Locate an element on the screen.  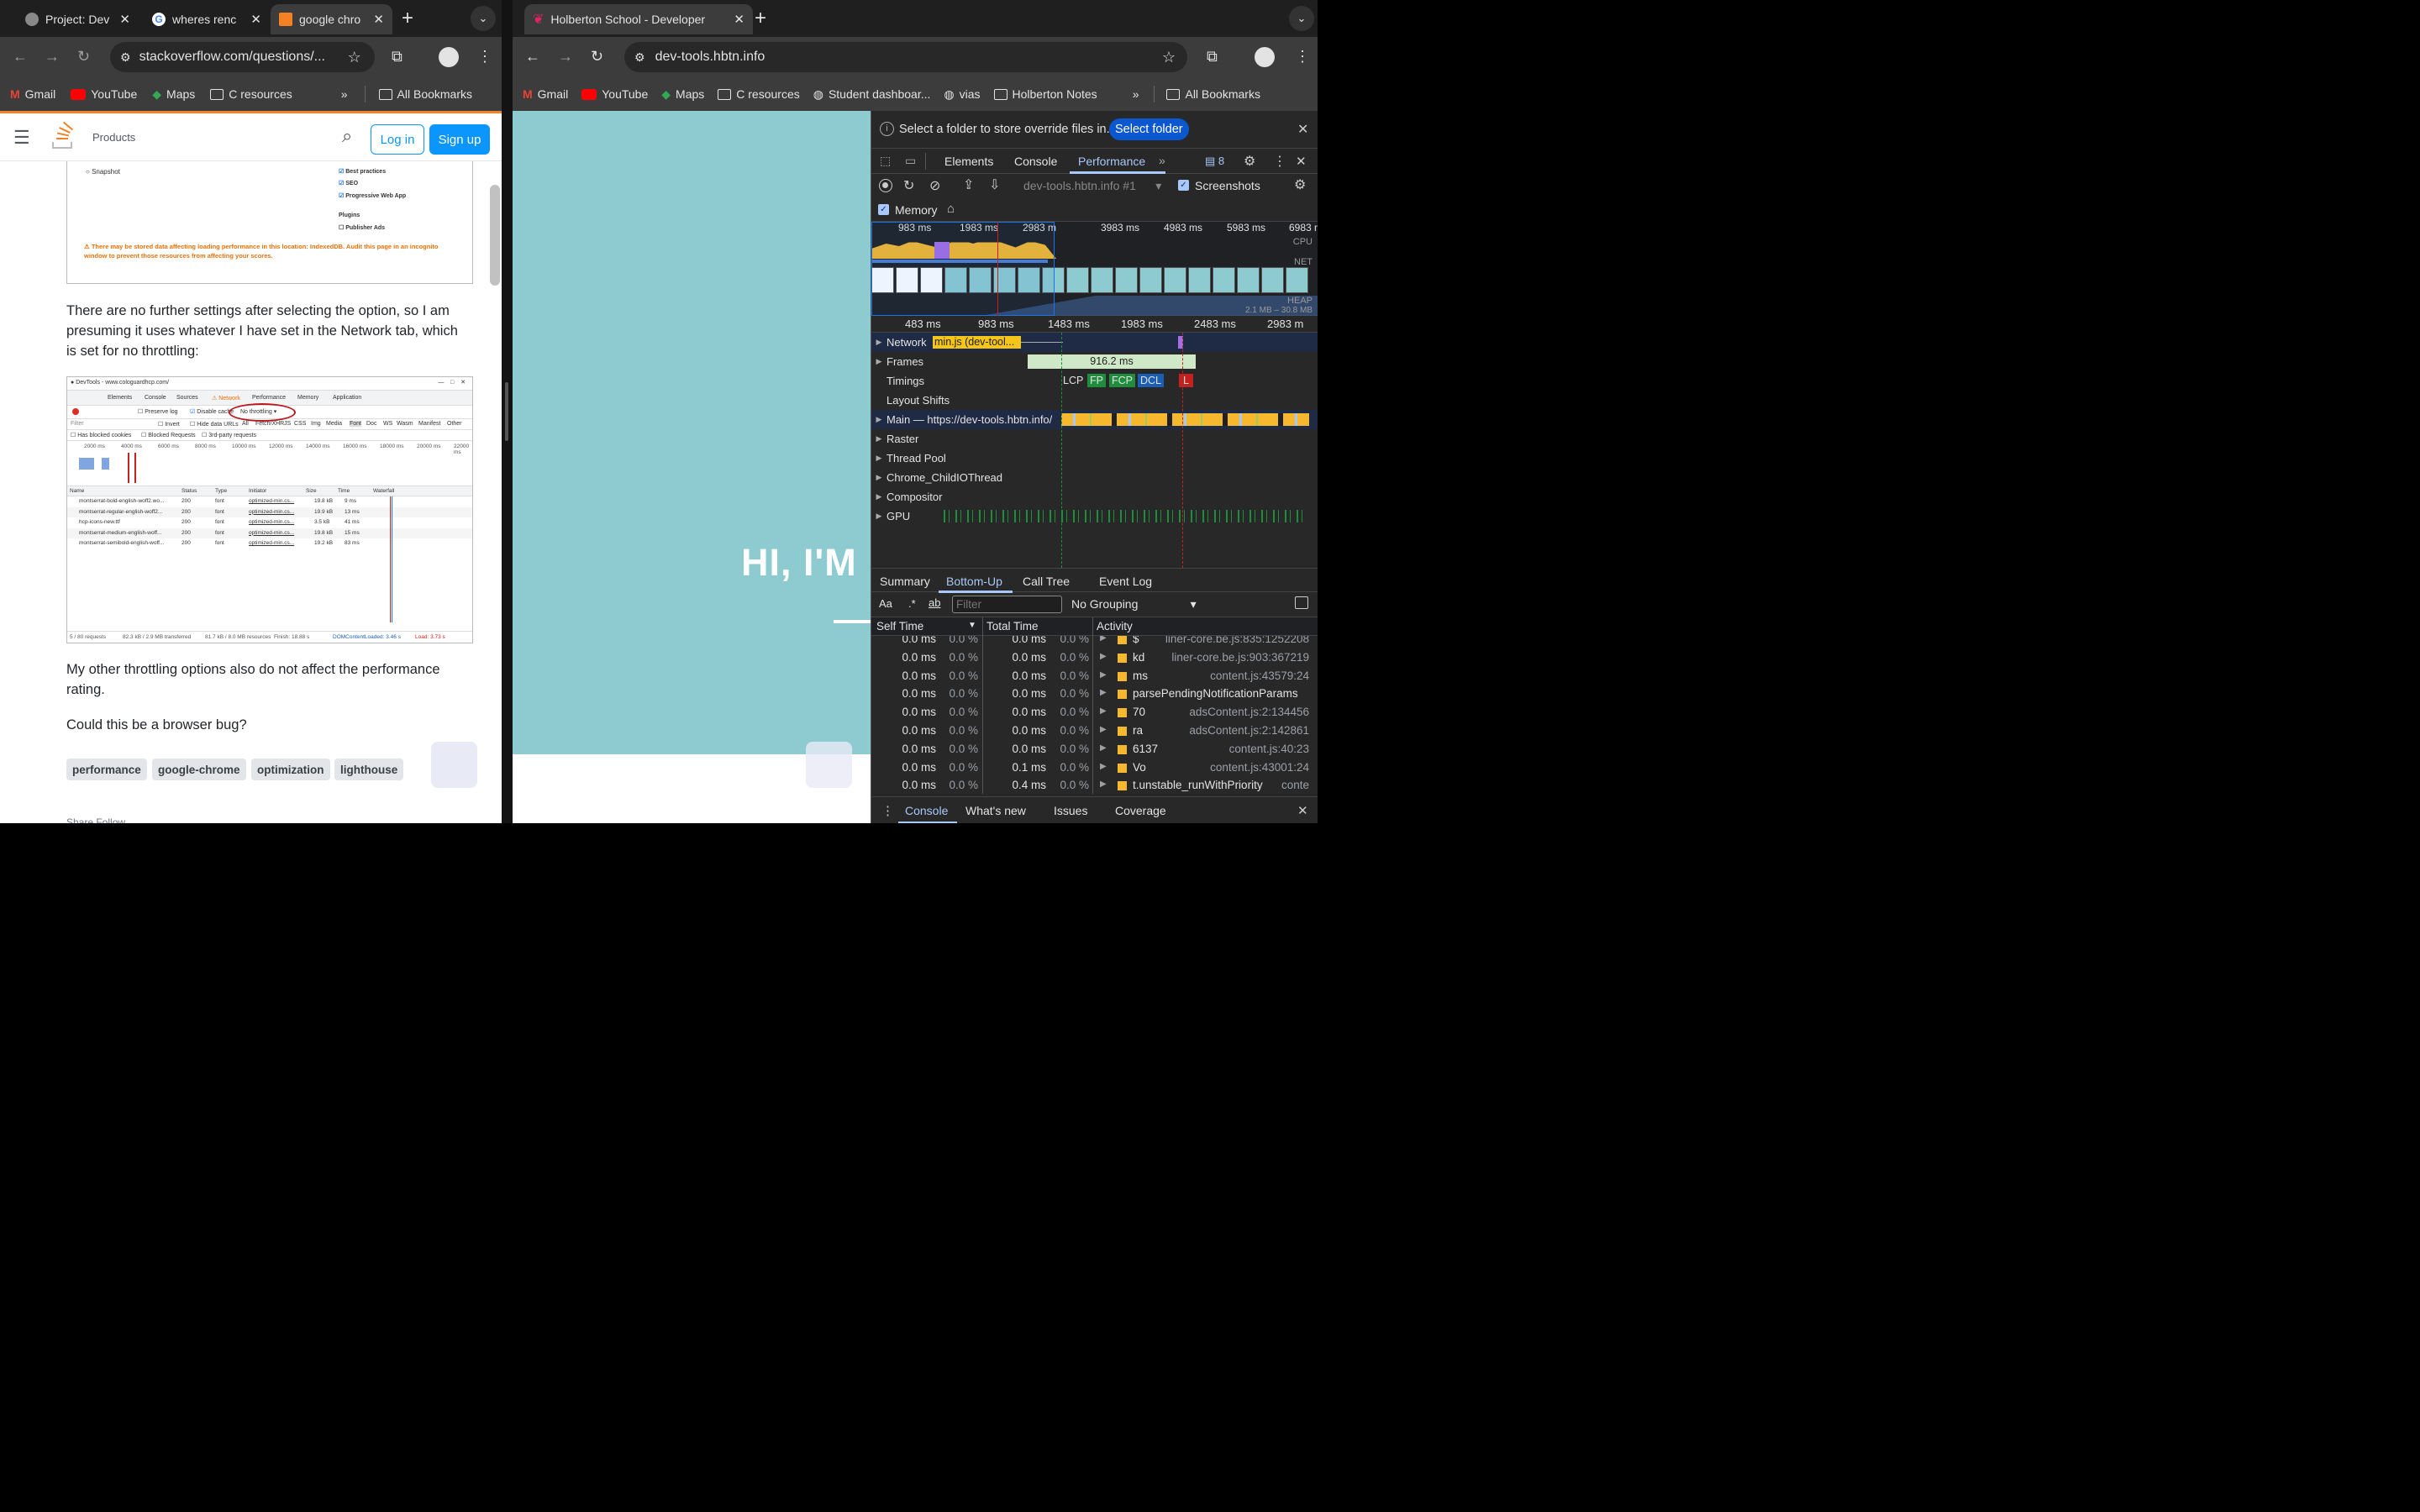
bookmark-maps: ◆ Maps is located at coordinates (173, 94).